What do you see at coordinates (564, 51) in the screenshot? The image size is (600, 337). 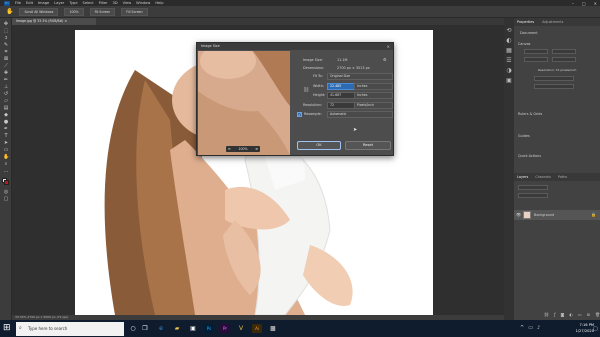 I see `canvas-x-field` at bounding box center [564, 51].